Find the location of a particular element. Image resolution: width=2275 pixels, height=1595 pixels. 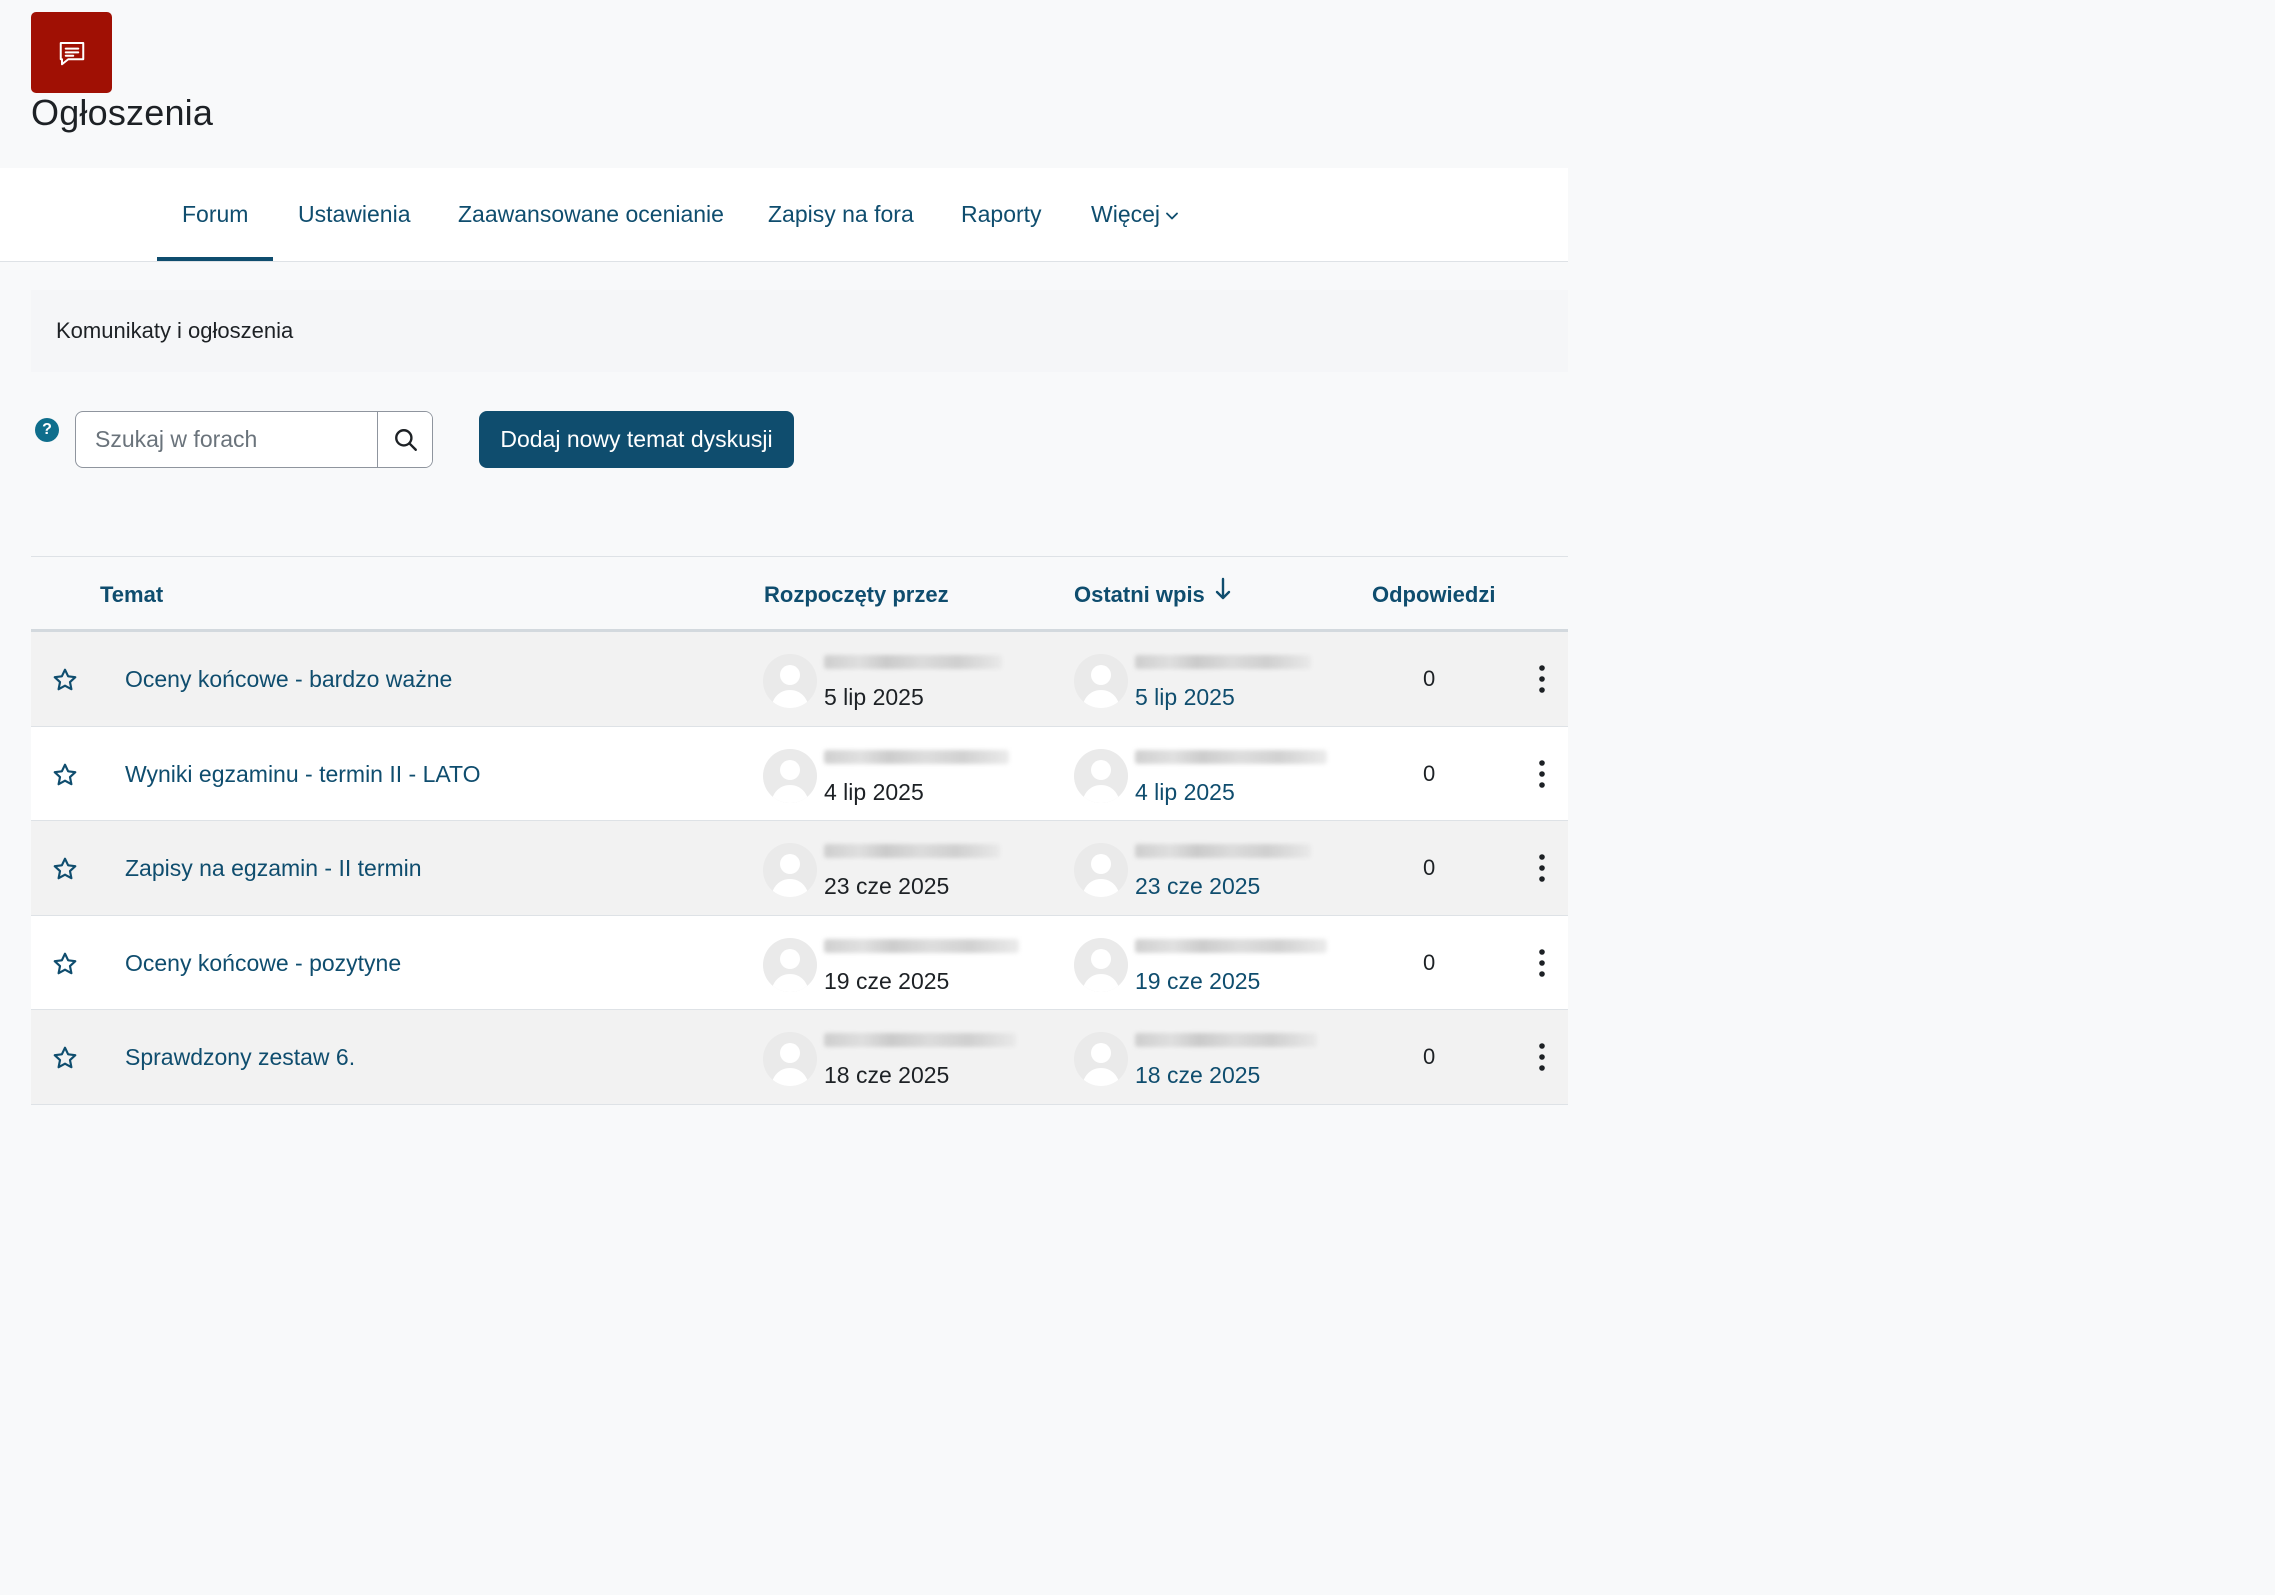

column-replies: Odpowiedzi is located at coordinates (1433, 595).